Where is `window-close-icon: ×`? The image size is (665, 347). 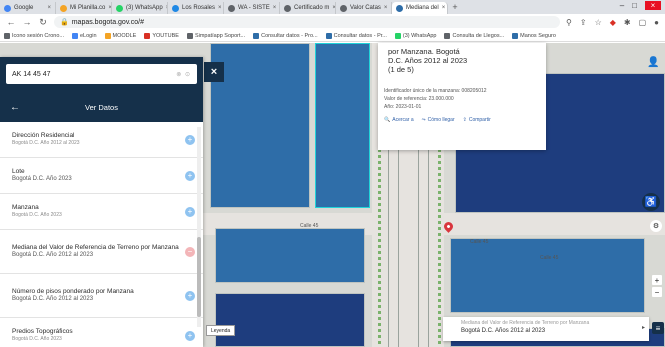 window-close-icon: × is located at coordinates (653, 5).